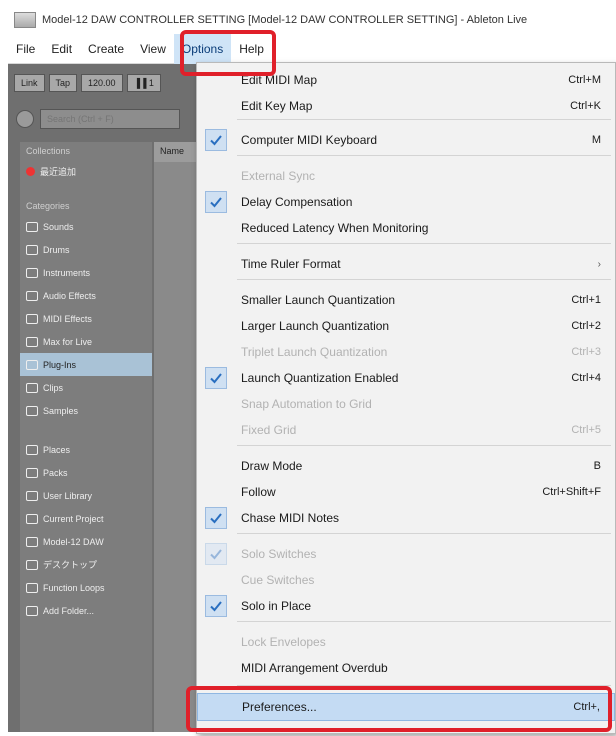 Image resolution: width=616 pixels, height=736 pixels. I want to click on menu-item-solo-in-place: Solo in Place, so click(406, 606).